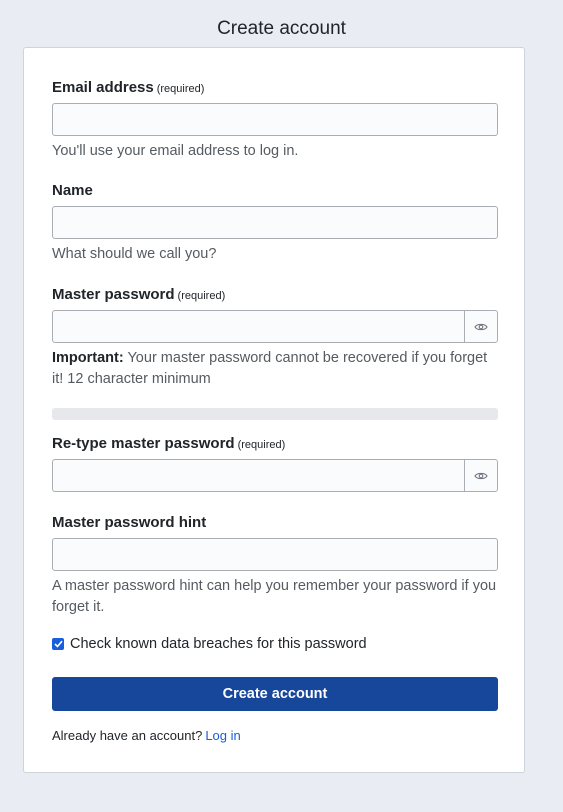  Describe the element at coordinates (281, 28) in the screenshot. I see `page-title: Create account` at that location.